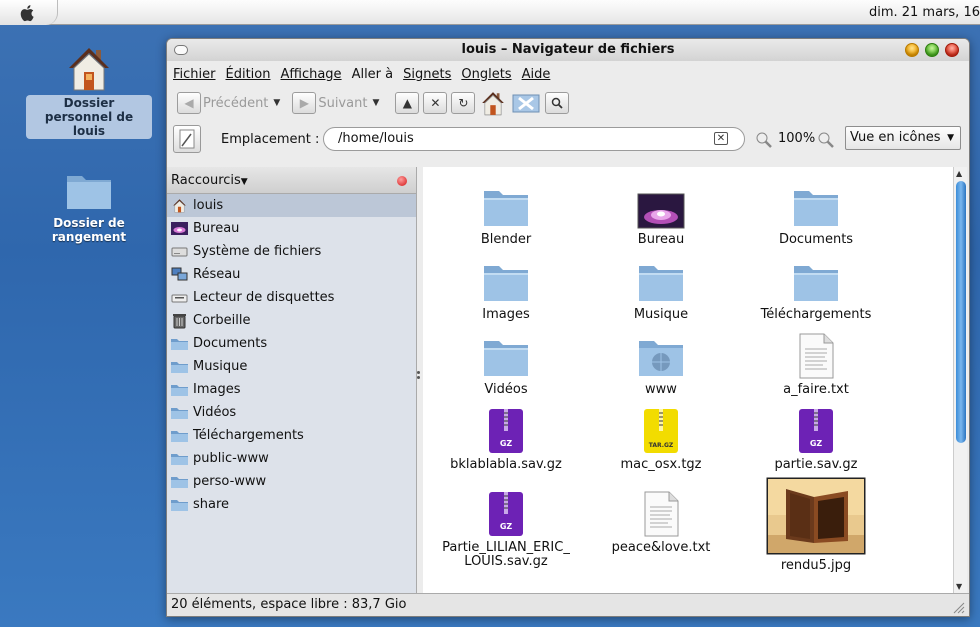  What do you see at coordinates (264, 297) in the screenshot?
I see `sidebar-item-label: Lecteur de disquettes` at bounding box center [264, 297].